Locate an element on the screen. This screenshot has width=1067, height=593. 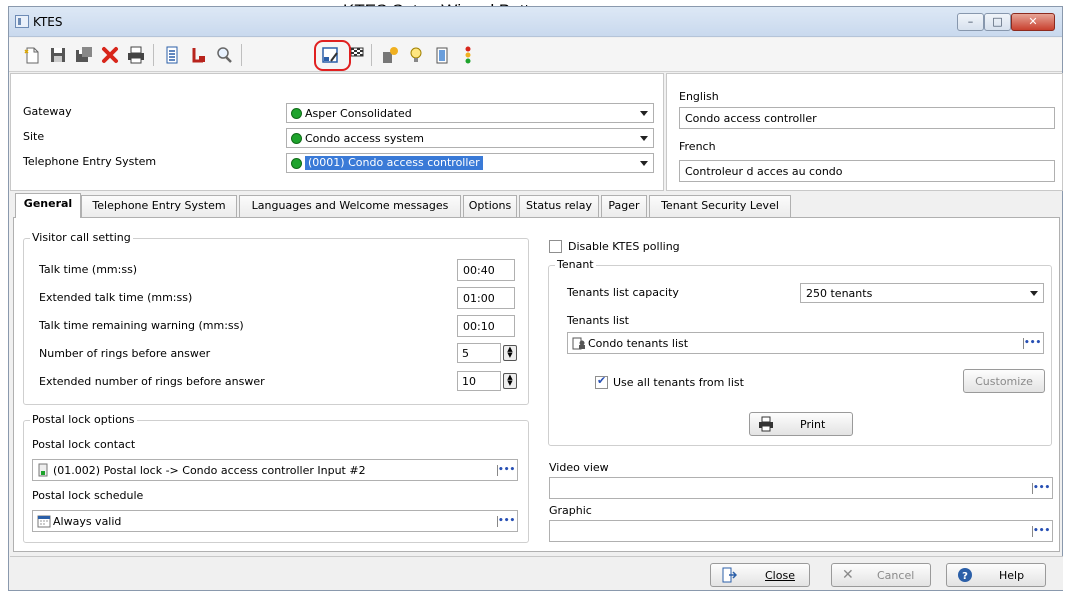
tab-languages: Languages and Welcome messages is located at coordinates (350, 206).